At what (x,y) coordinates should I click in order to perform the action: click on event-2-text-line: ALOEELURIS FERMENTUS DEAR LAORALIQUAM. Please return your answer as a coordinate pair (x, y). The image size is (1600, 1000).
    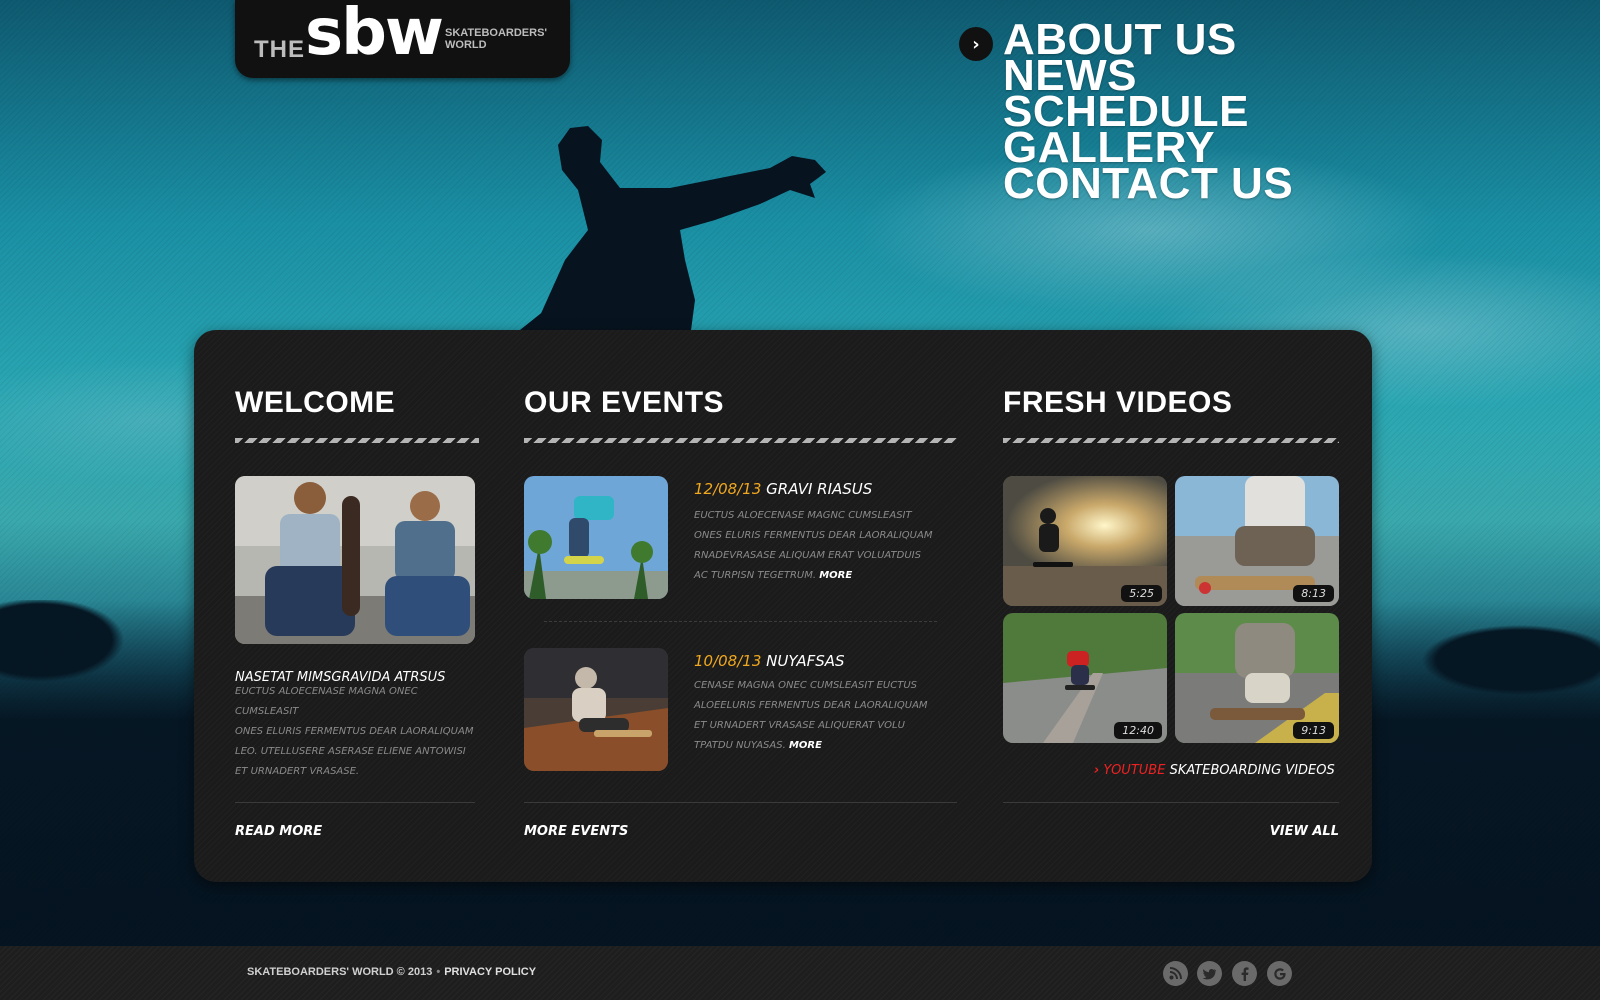
    Looking at the image, I should click on (811, 705).